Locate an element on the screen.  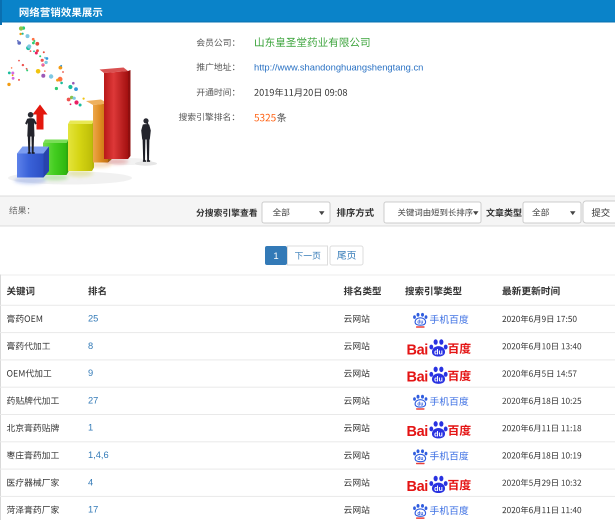
svg-text: 8 is located at coordinates (90, 346).